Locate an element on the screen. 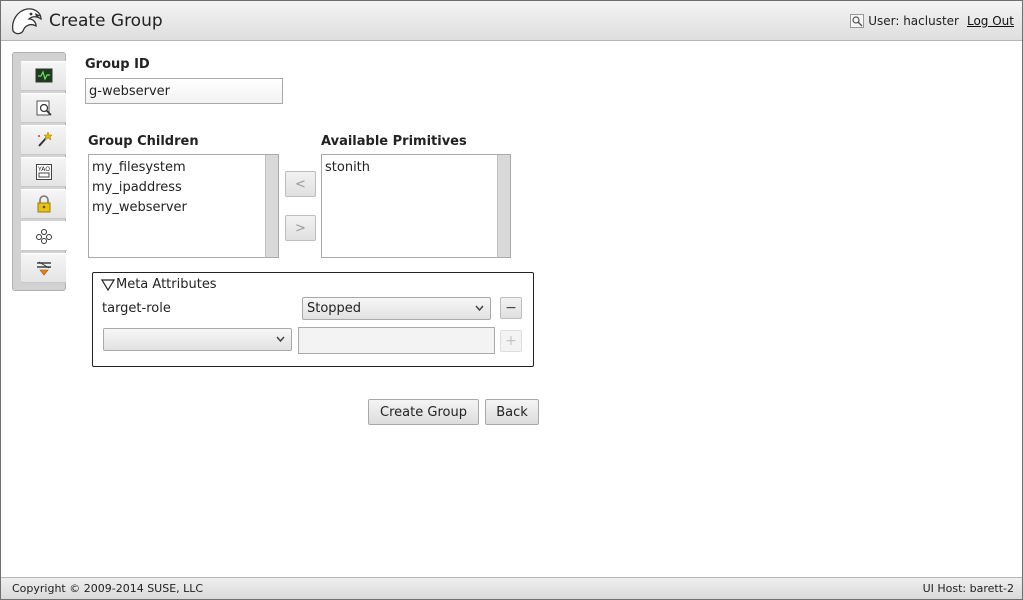 This screenshot has height=600, width=1023. history-icon is located at coordinates (44, 108).